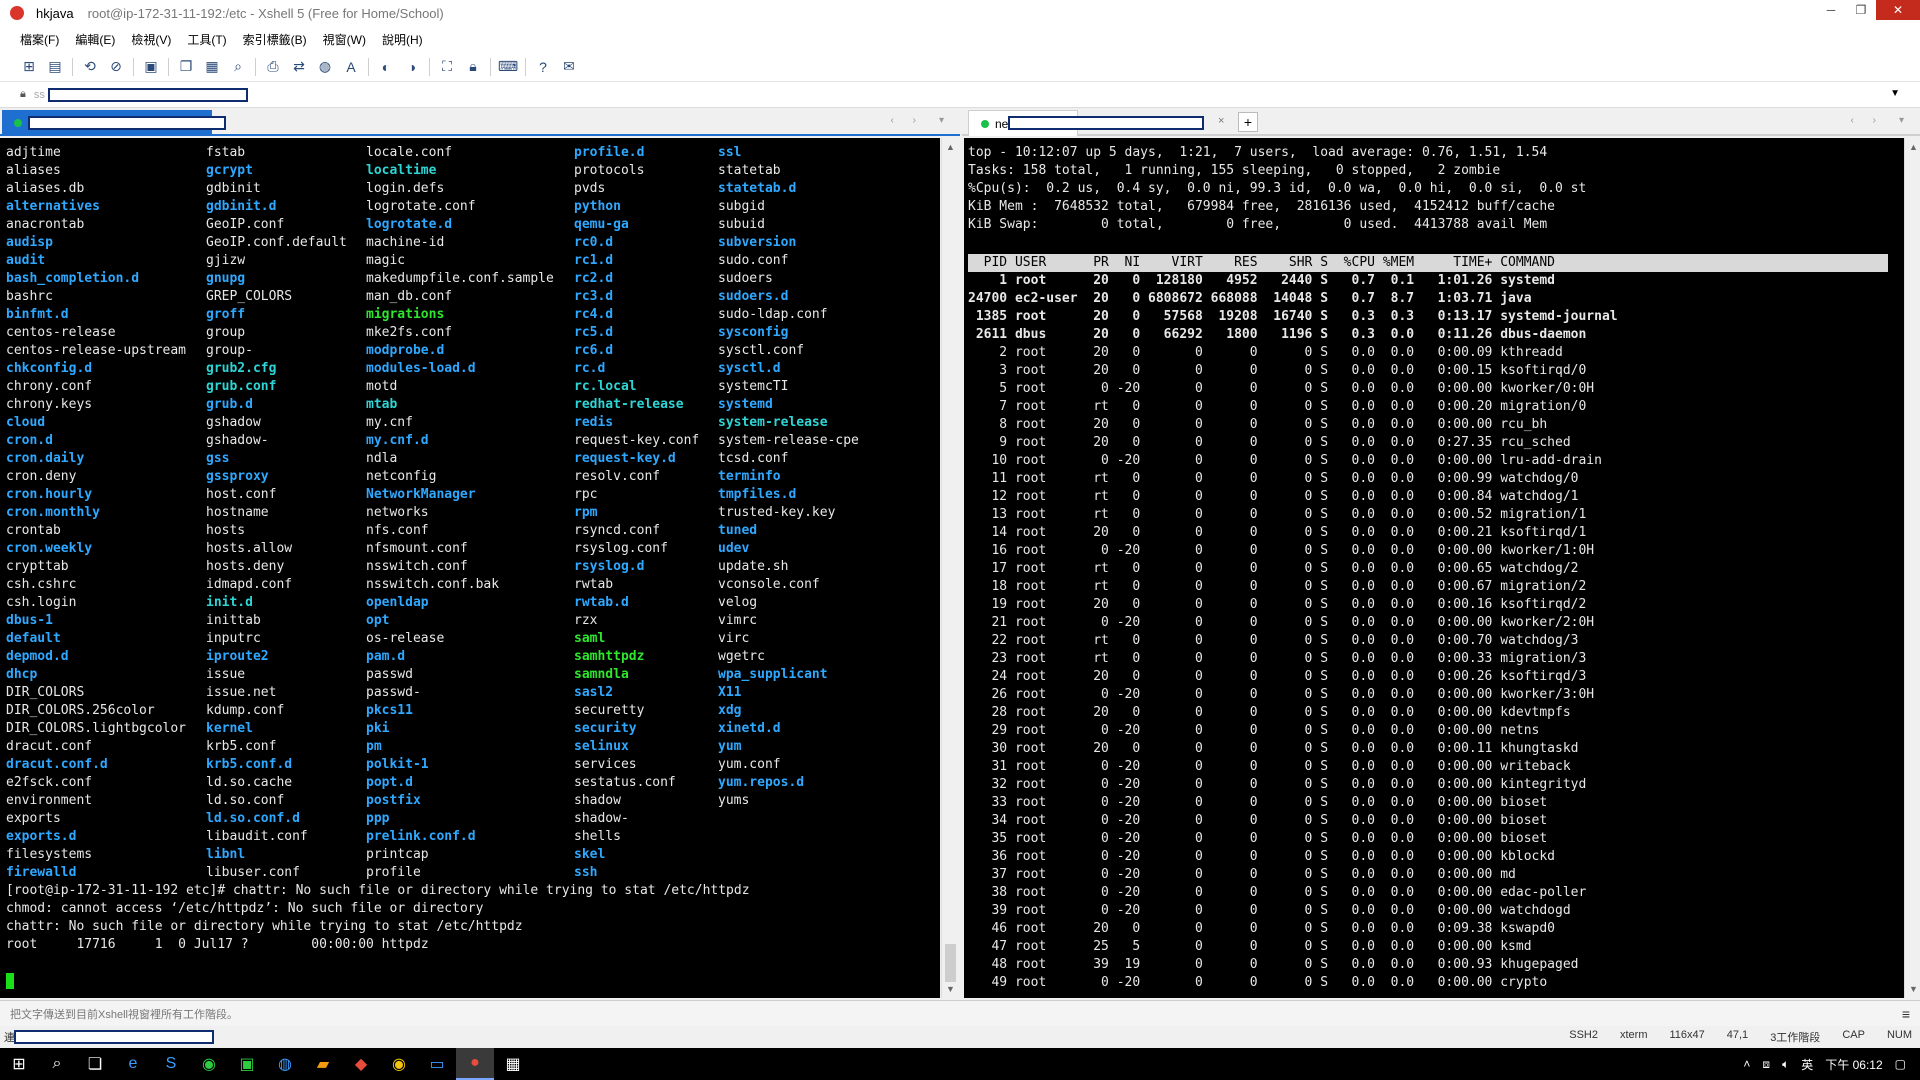 The image size is (1920, 1080). What do you see at coordinates (206, 39) in the screenshot?
I see `menu-tools: 工具(T)` at bounding box center [206, 39].